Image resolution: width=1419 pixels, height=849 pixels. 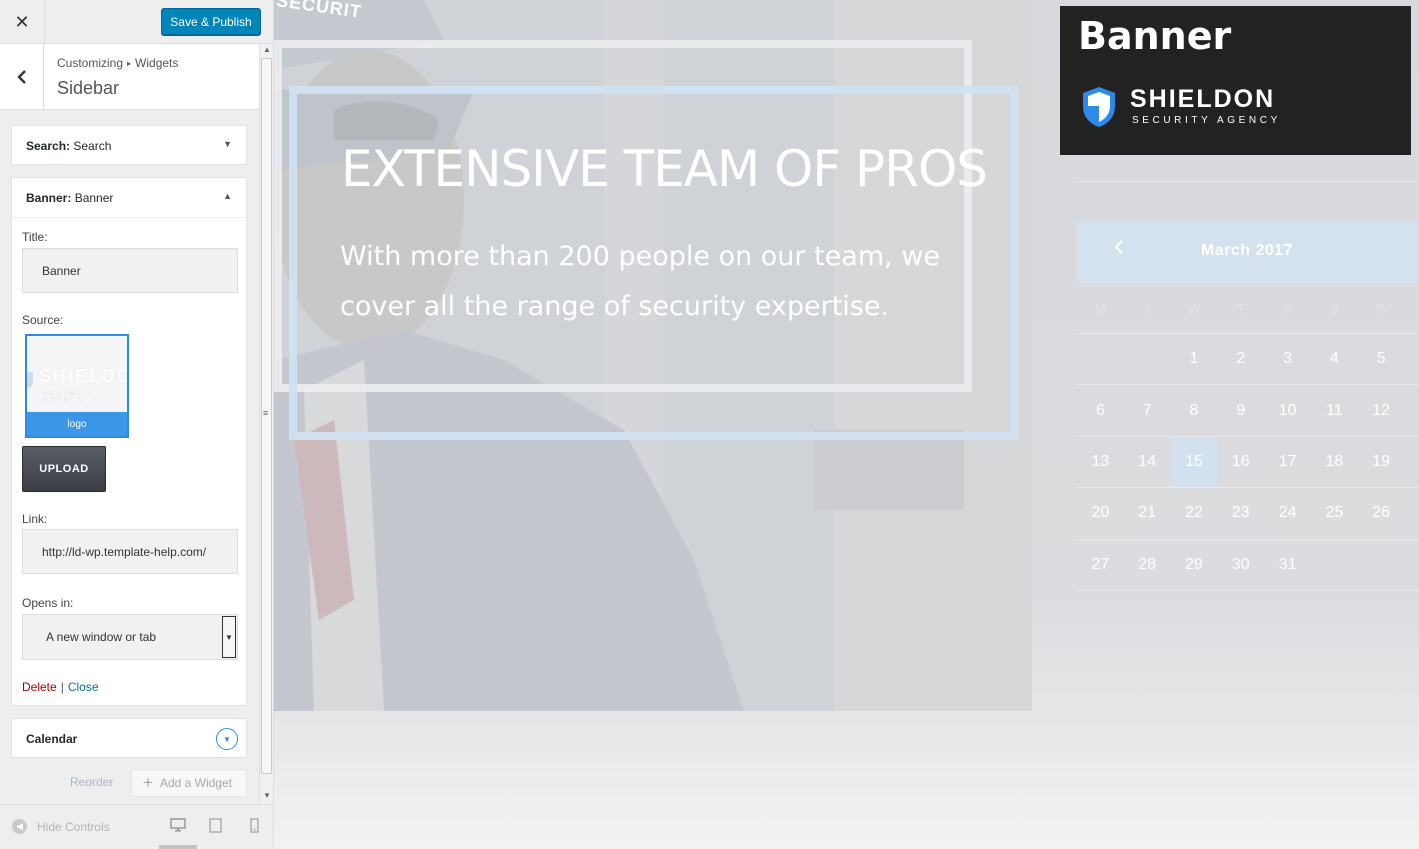 I want to click on calendar-day: 20, so click(x=1100, y=513).